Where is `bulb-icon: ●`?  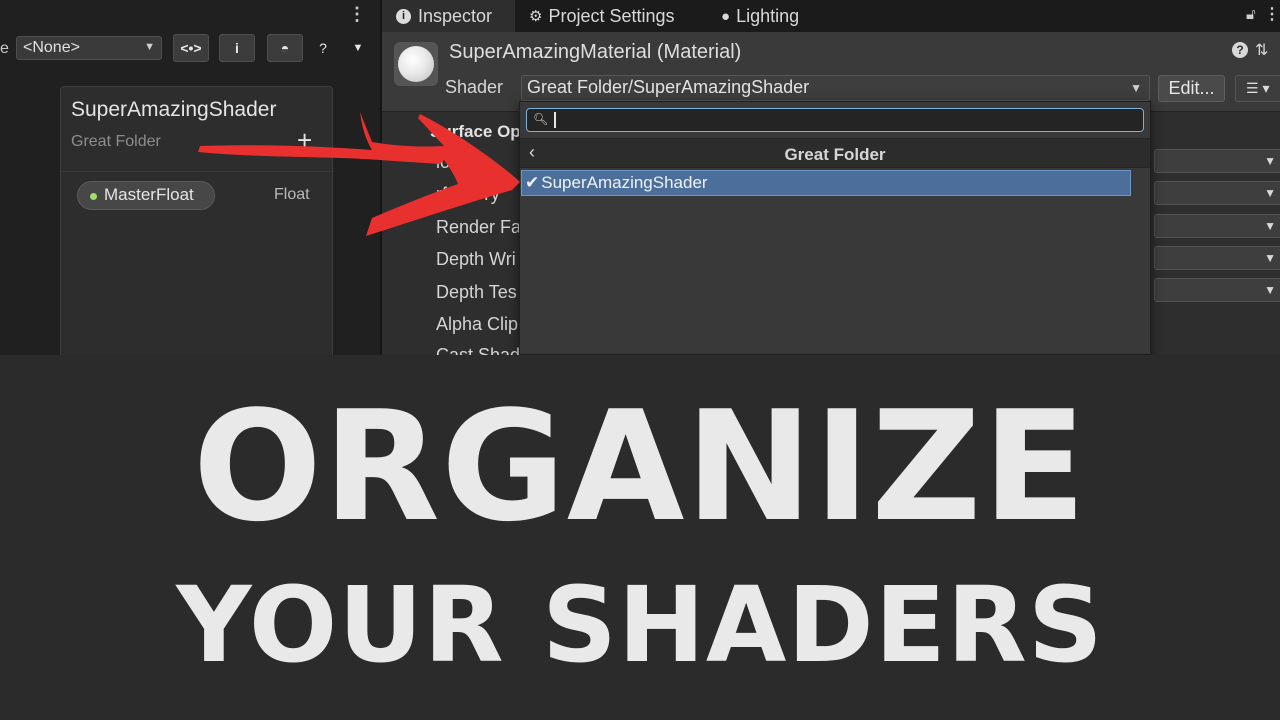 bulb-icon: ● is located at coordinates (726, 16).